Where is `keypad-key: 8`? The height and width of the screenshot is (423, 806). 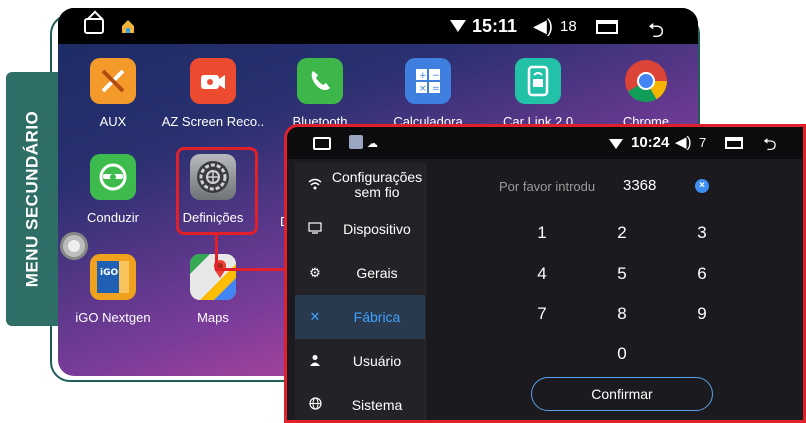 keypad-key: 8 is located at coordinates (622, 314).